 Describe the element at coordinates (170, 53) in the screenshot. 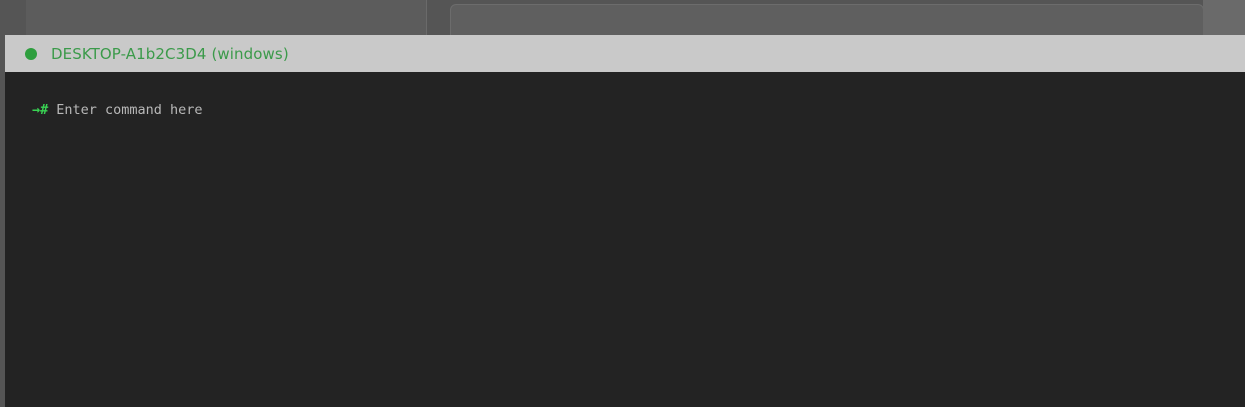

I see `terminal-title: DESKTOP-A1b2C3D4 (windows)` at that location.